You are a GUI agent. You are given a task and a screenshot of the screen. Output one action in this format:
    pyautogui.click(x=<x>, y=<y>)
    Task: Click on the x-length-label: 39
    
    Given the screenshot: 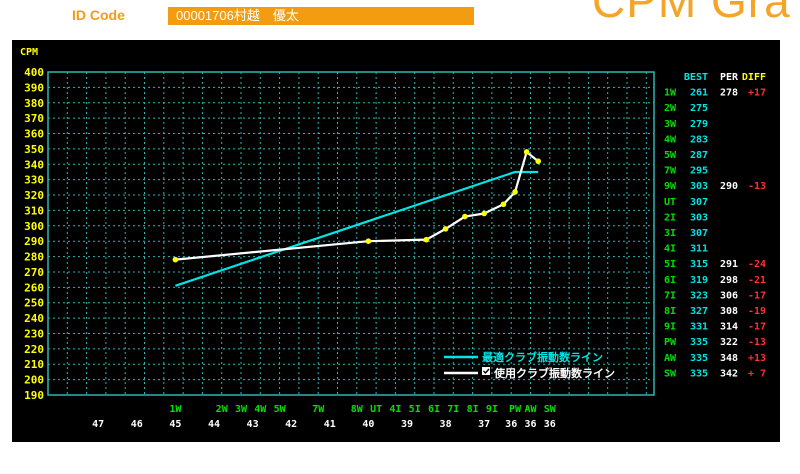 What is the action you would take?
    pyautogui.click(x=407, y=424)
    